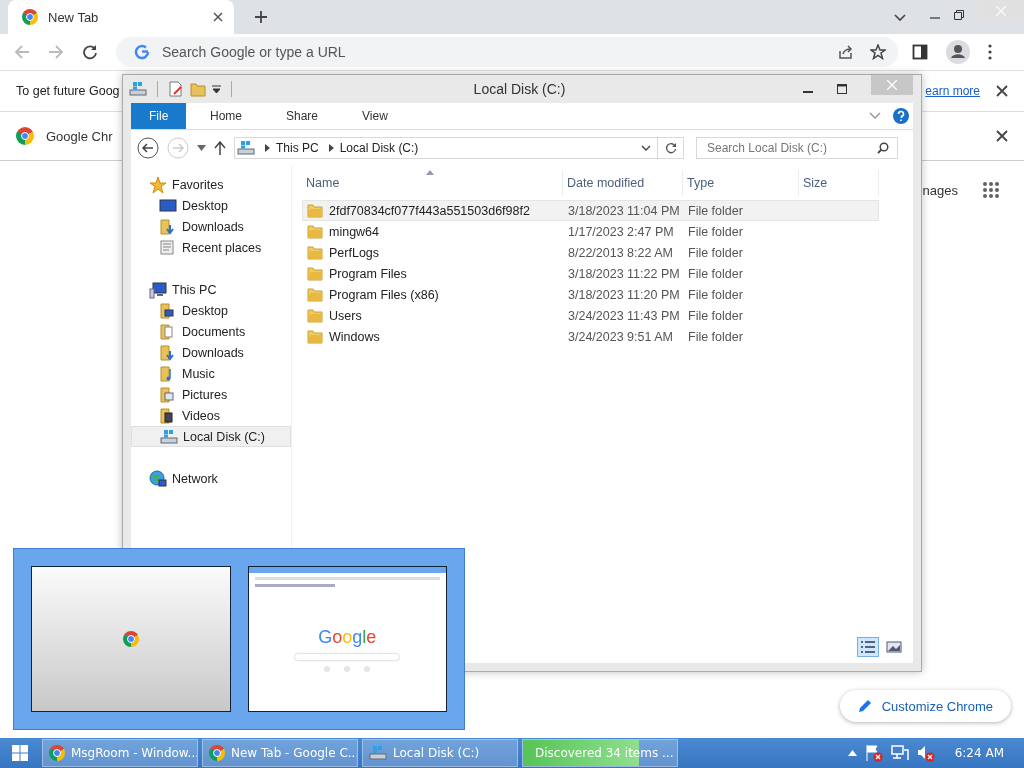 The image size is (1024, 768). Describe the element at coordinates (90, 52) in the screenshot. I see `reload-icon` at that location.